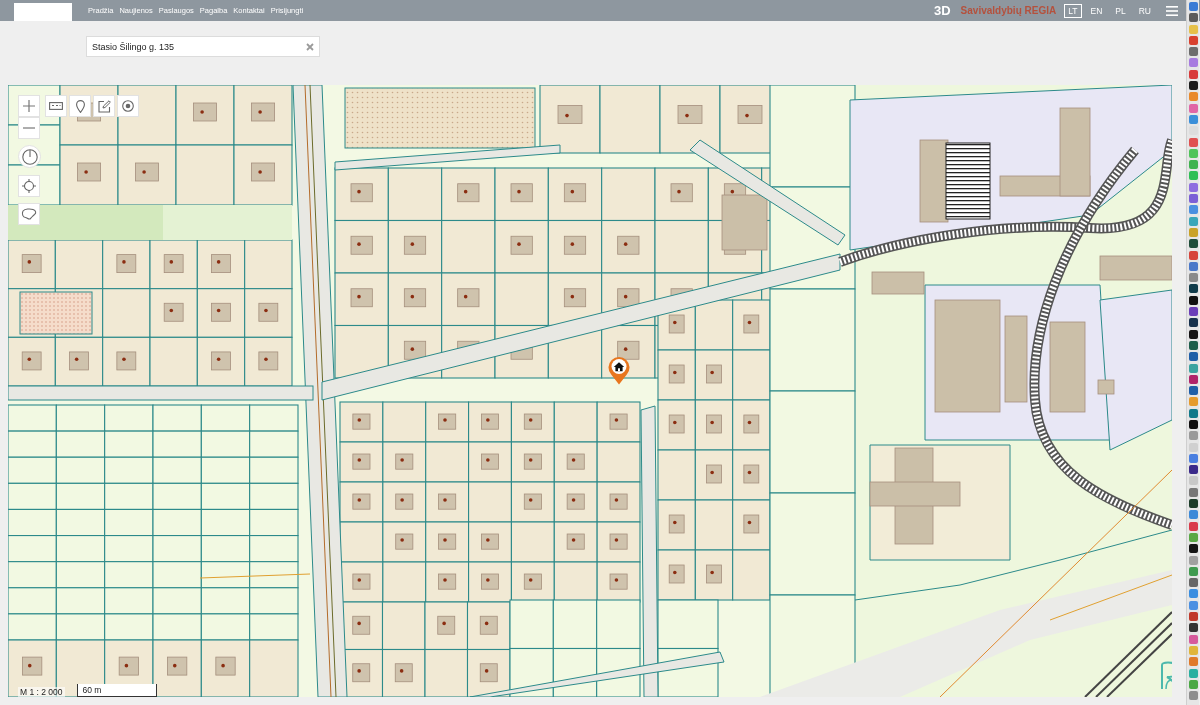  Describe the element at coordinates (1073, 10) in the screenshot. I see `language-button: LT` at that location.